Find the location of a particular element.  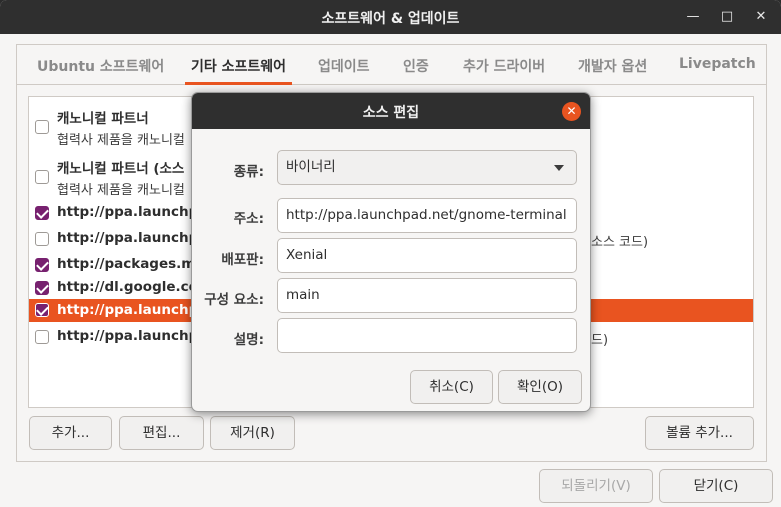

uri-input: http://ppa.launchpad.net/gnome-terminal is located at coordinates (427, 215).